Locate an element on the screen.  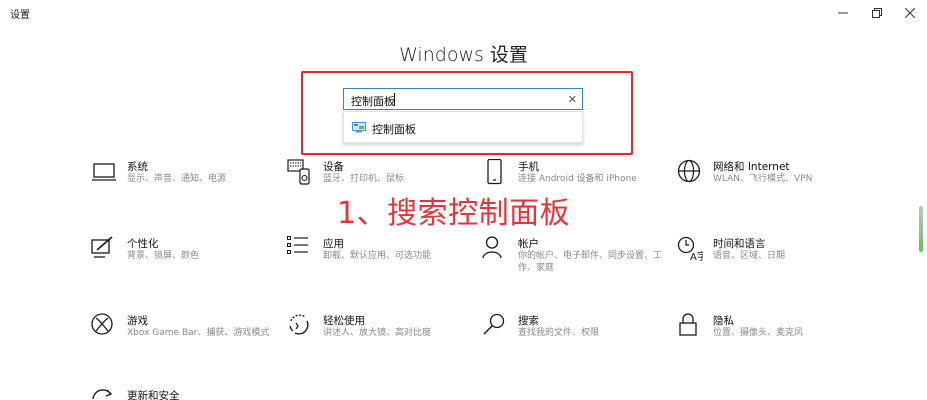
tile-description: 语音、区域、日期 is located at coordinates (749, 256).